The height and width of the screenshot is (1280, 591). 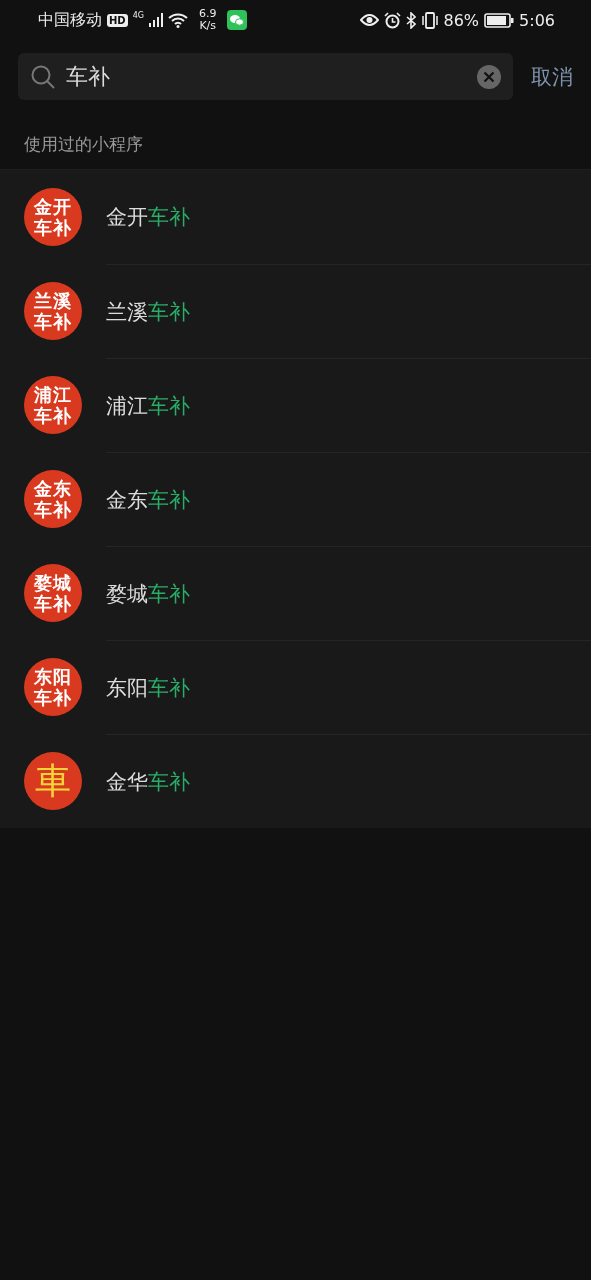 What do you see at coordinates (207, 14) in the screenshot?
I see `speed-value: 6.9` at bounding box center [207, 14].